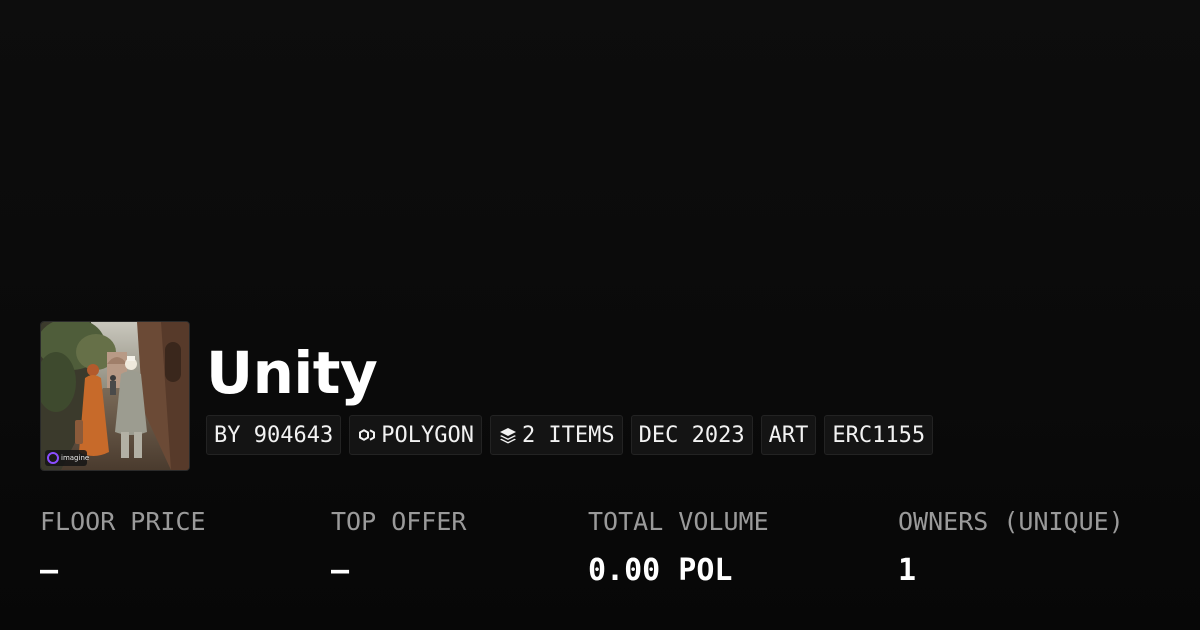 This screenshot has width=1200, height=630. Describe the element at coordinates (398, 549) in the screenshot. I see `stat-top-offer: TOP OFFER –` at that location.